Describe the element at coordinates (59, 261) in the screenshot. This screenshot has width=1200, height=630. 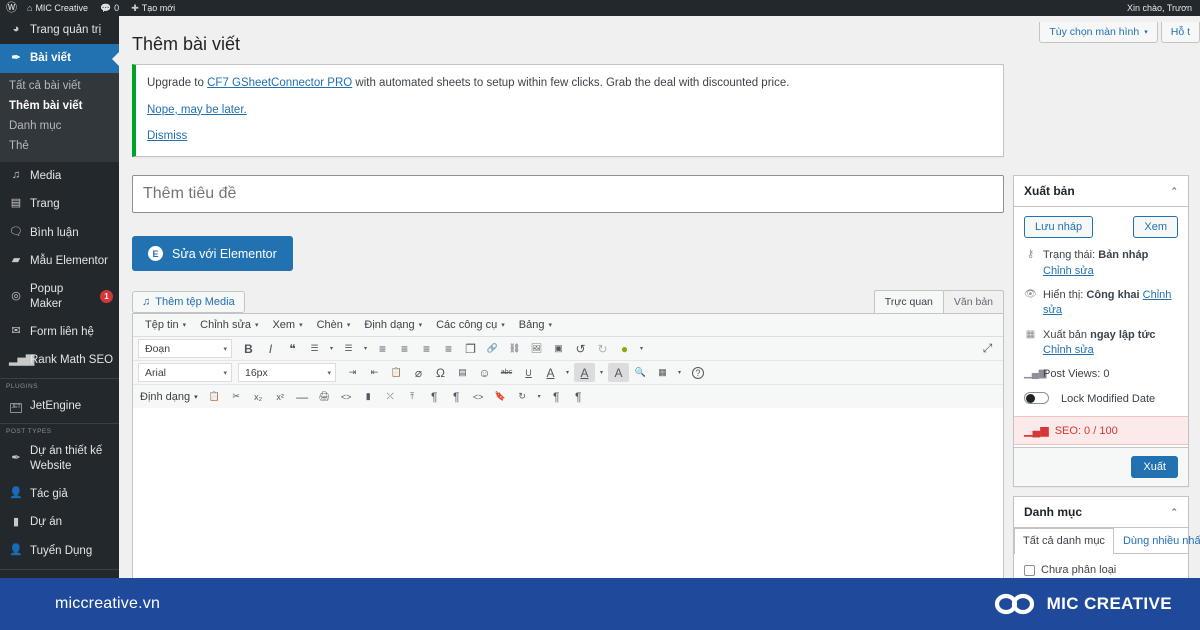
I see `sidebar-item-elementor-templates: ▰ Mẫu Elementor` at that location.